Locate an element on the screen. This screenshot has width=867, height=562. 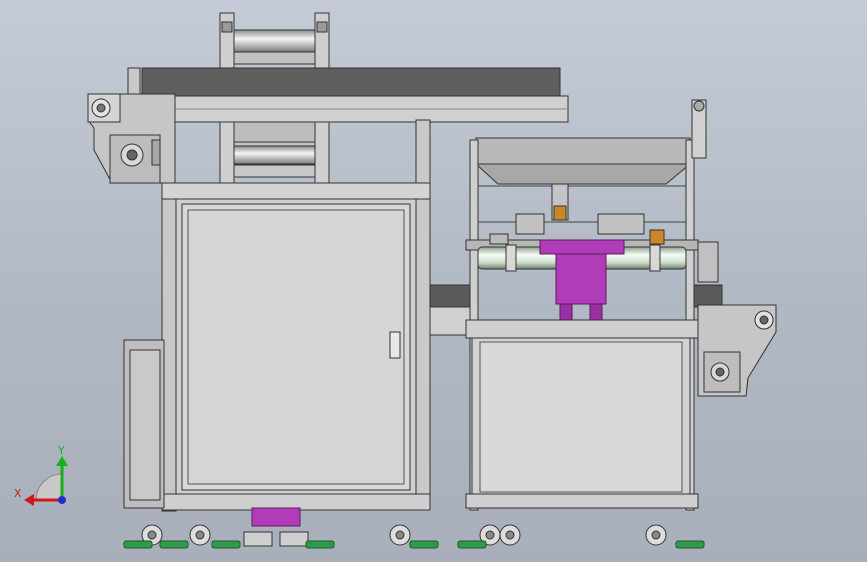
right-cabinet is located at coordinates (582, 414).